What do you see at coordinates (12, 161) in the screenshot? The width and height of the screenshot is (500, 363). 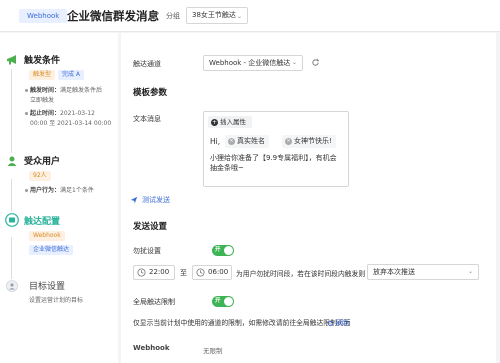 I see `users-icon` at bounding box center [12, 161].